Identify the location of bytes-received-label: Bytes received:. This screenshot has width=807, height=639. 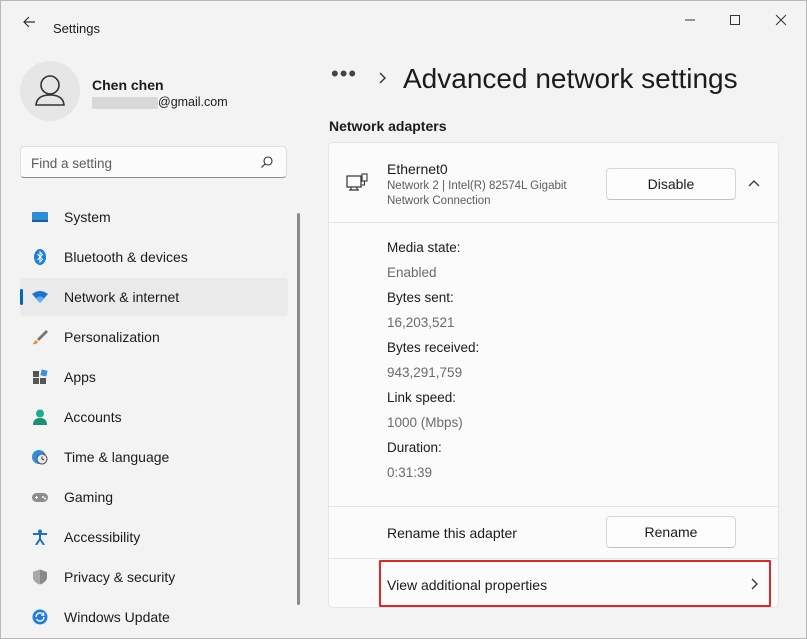
(433, 347).